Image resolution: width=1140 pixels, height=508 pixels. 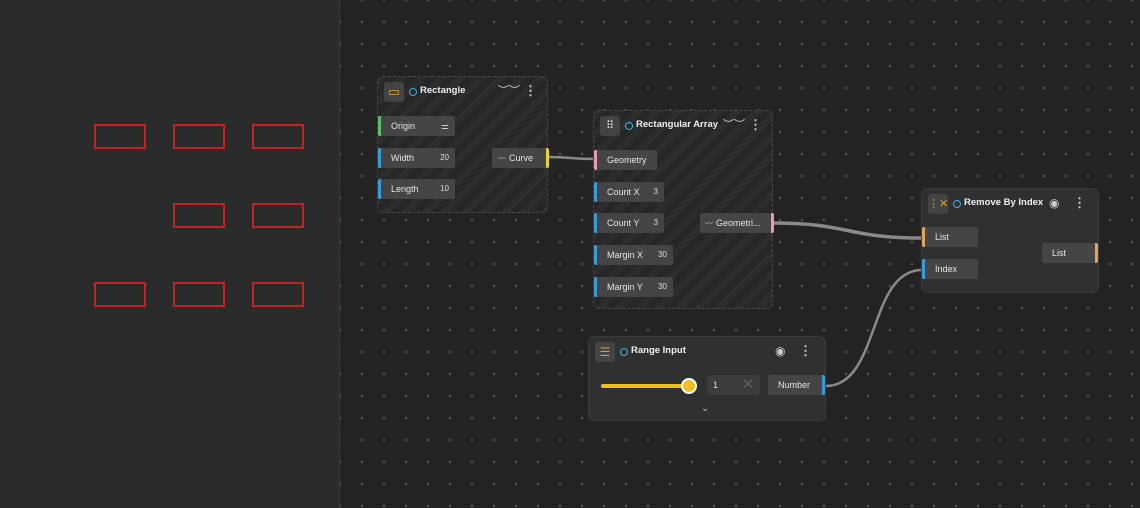 I want to click on range-value: 1, so click(x=716, y=385).